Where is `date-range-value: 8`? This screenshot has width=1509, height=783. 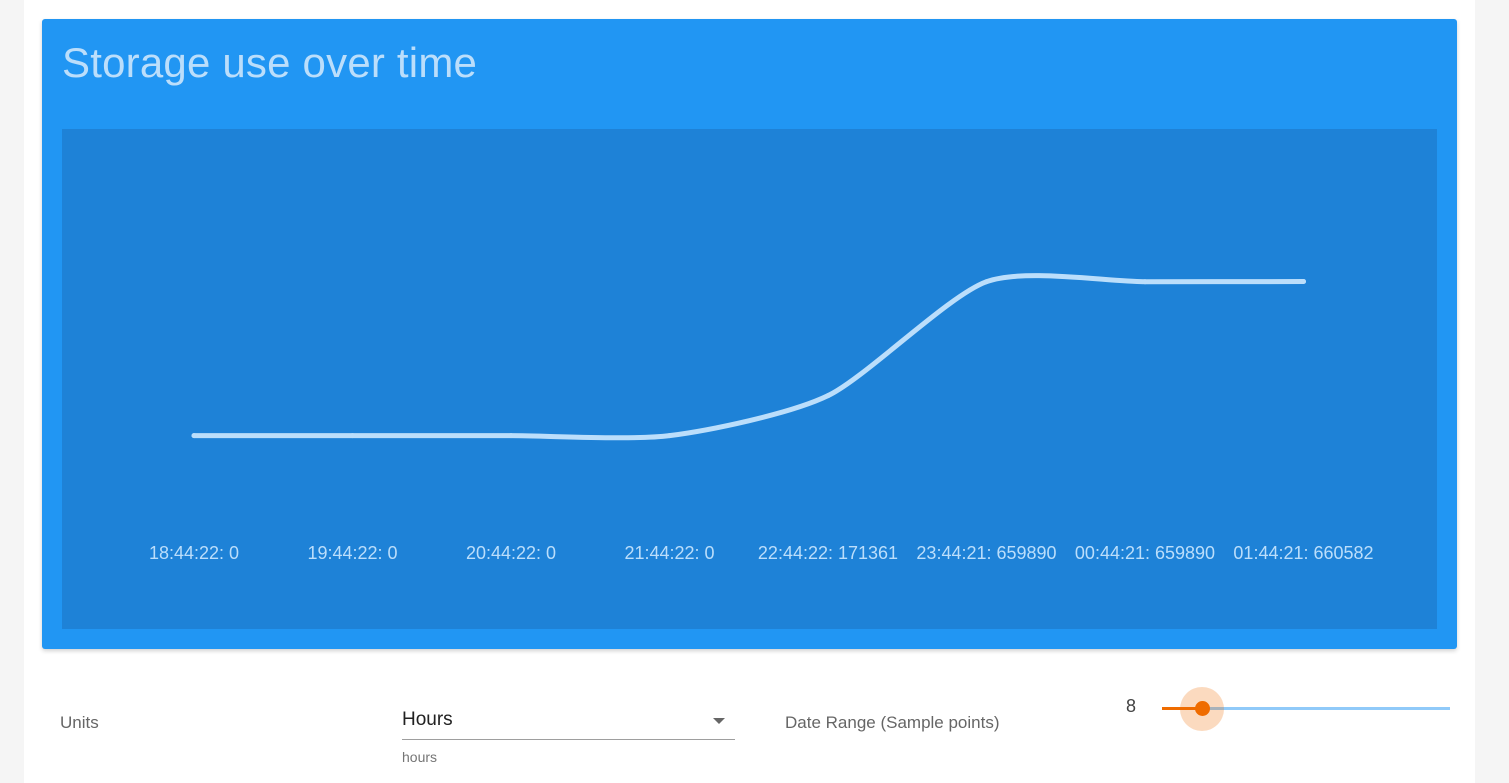 date-range-value: 8 is located at coordinates (1131, 706).